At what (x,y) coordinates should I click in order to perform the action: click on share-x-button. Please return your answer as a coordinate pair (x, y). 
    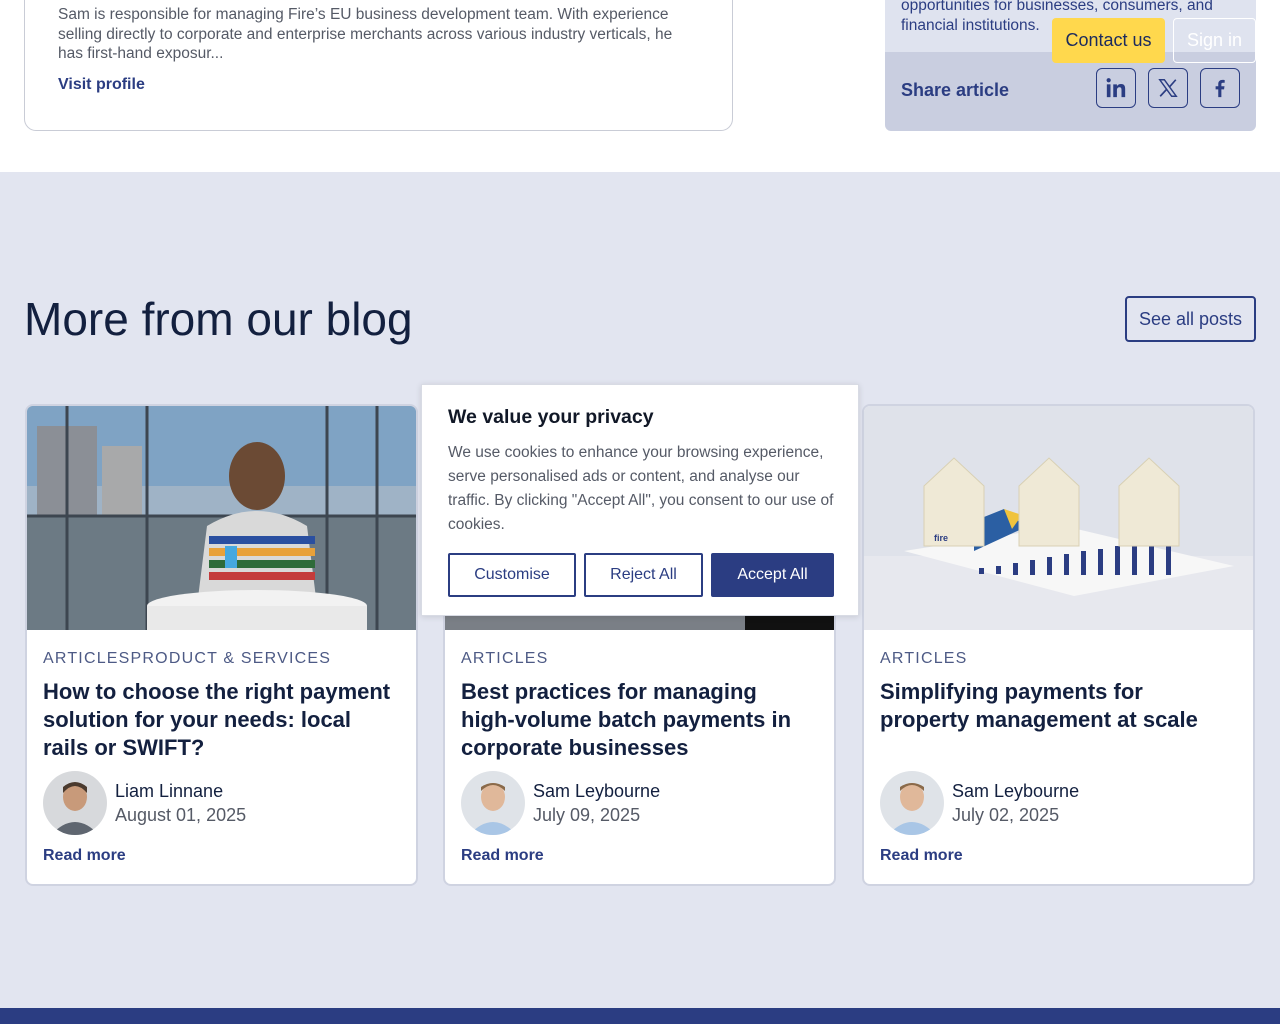
    Looking at the image, I should click on (1168, 88).